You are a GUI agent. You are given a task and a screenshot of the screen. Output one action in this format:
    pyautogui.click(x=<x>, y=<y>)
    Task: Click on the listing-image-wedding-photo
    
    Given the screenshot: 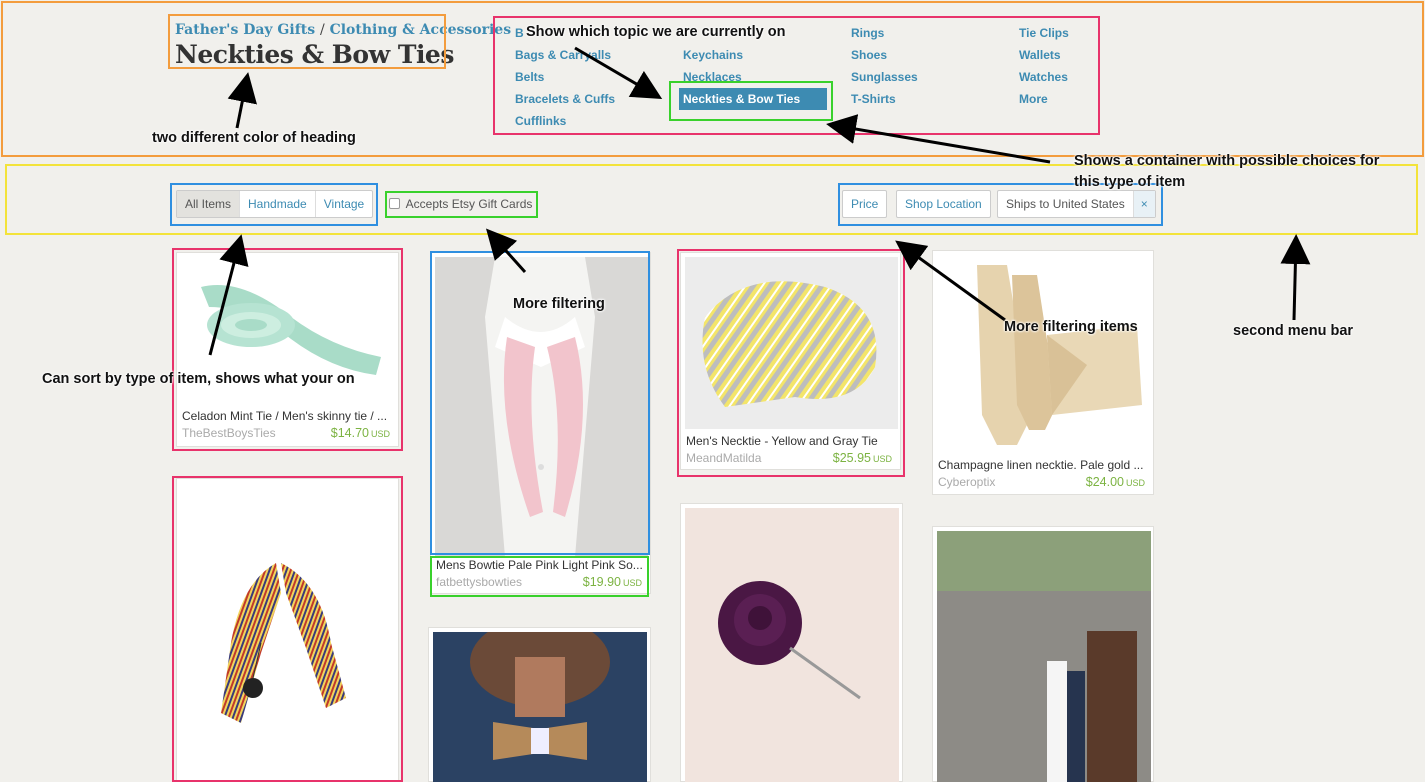 What is the action you would take?
    pyautogui.click(x=1044, y=656)
    